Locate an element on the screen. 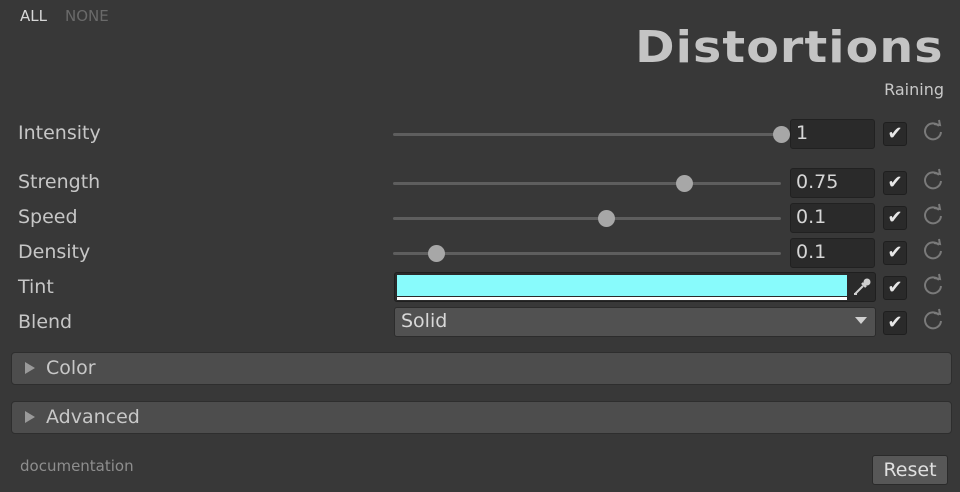  speed-slider-thumb is located at coordinates (607, 218).